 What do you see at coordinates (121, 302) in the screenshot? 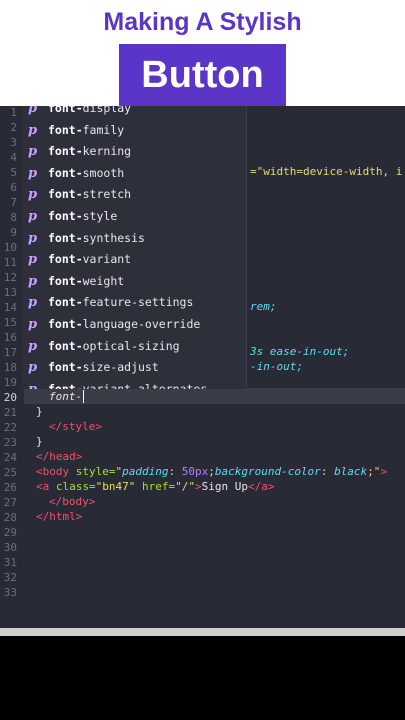
I see `autocomplete-item-label: font-feature-settings` at bounding box center [121, 302].